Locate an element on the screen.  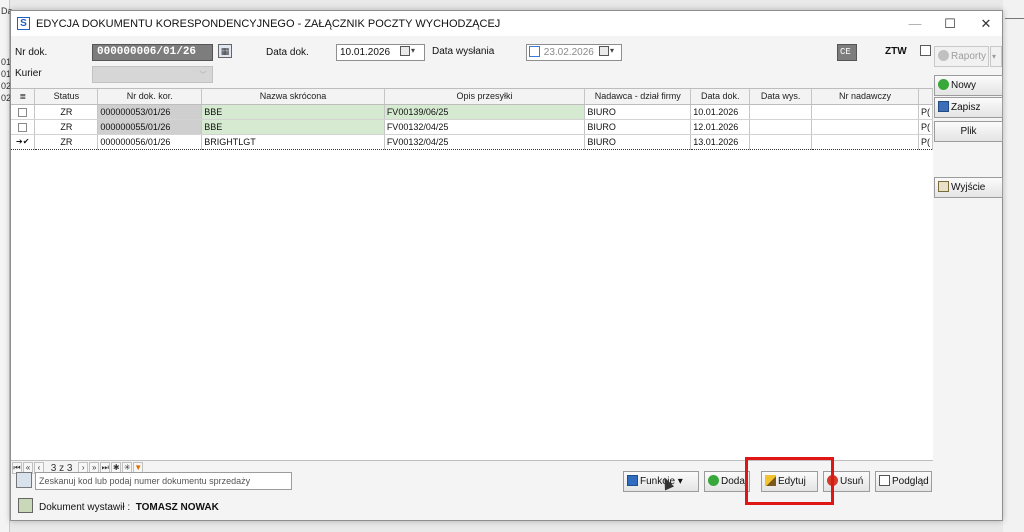
home-icon is located at coordinates (943, 186).